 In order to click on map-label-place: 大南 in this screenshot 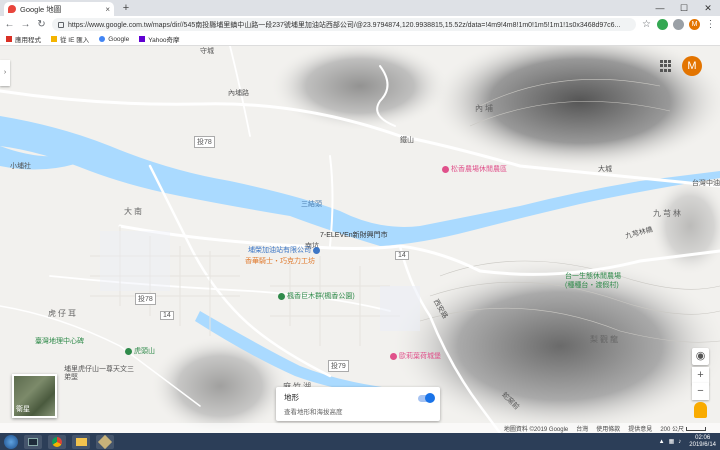, I will do `click(134, 211)`.